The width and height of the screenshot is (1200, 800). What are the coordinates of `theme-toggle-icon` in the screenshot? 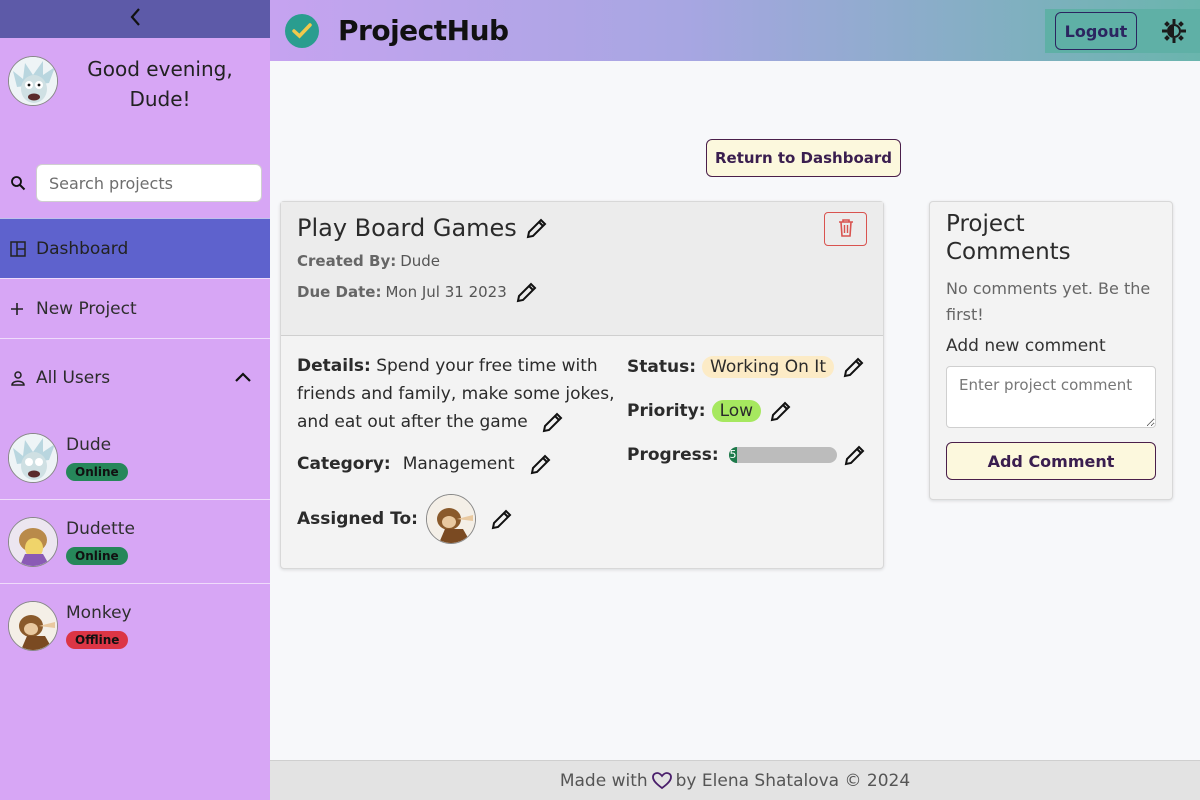 It's located at (1174, 31).